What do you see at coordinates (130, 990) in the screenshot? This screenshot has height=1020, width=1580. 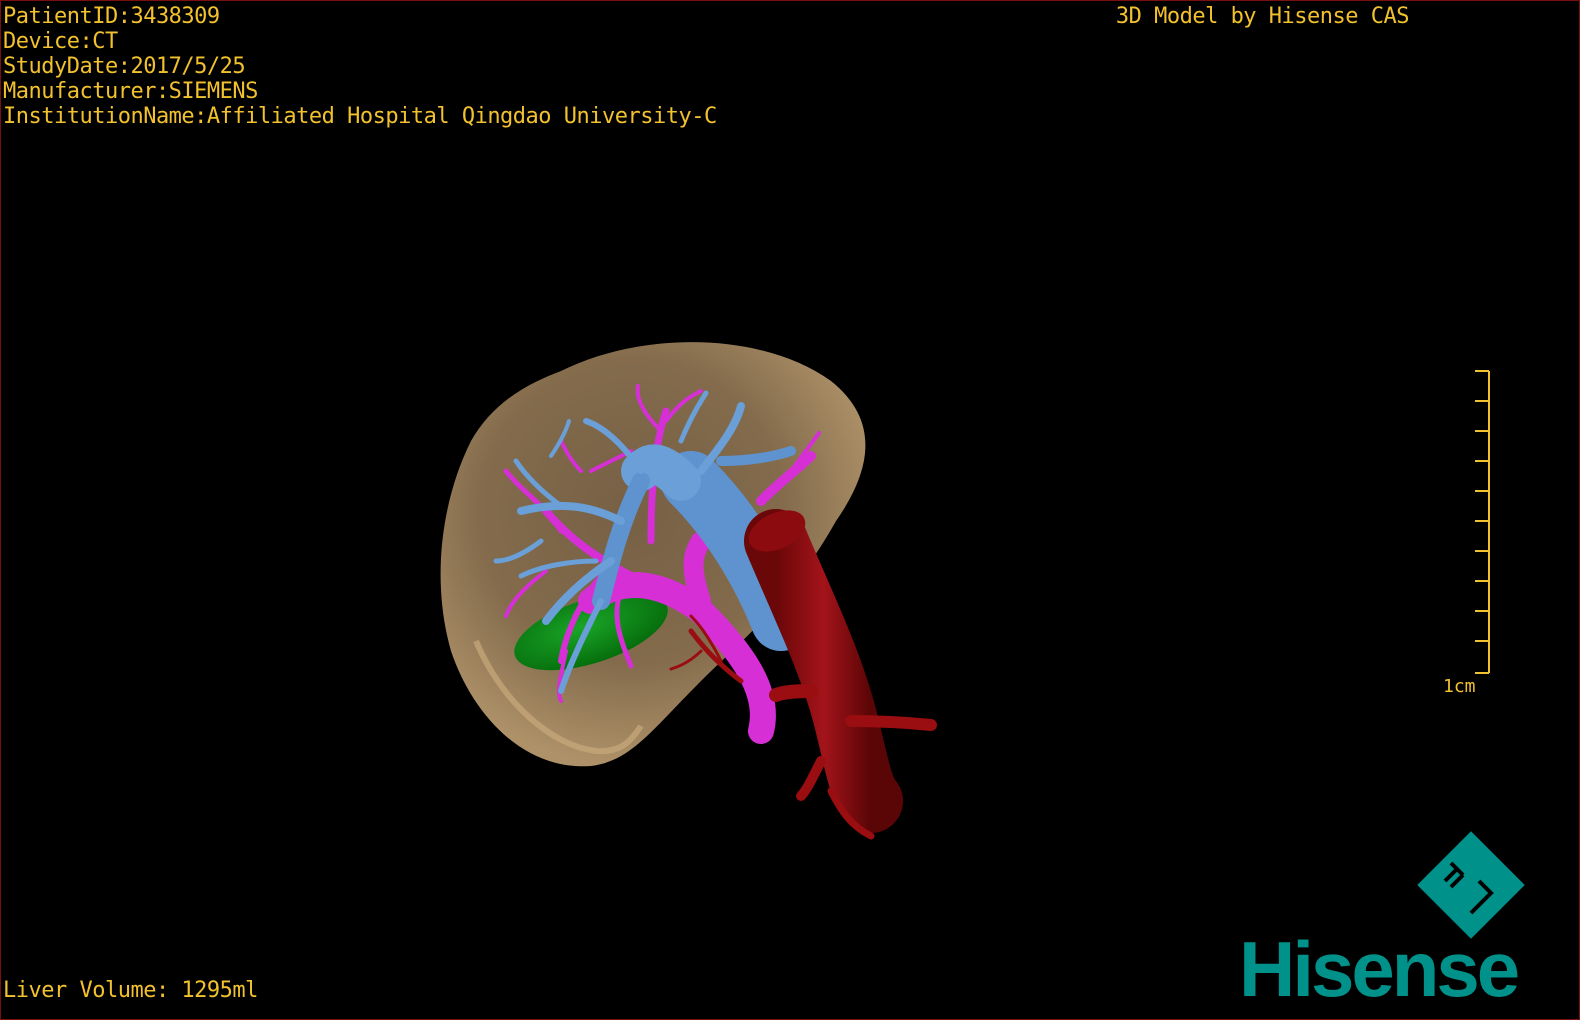 I see `liver-volume: Liver Volume: 1295ml` at bounding box center [130, 990].